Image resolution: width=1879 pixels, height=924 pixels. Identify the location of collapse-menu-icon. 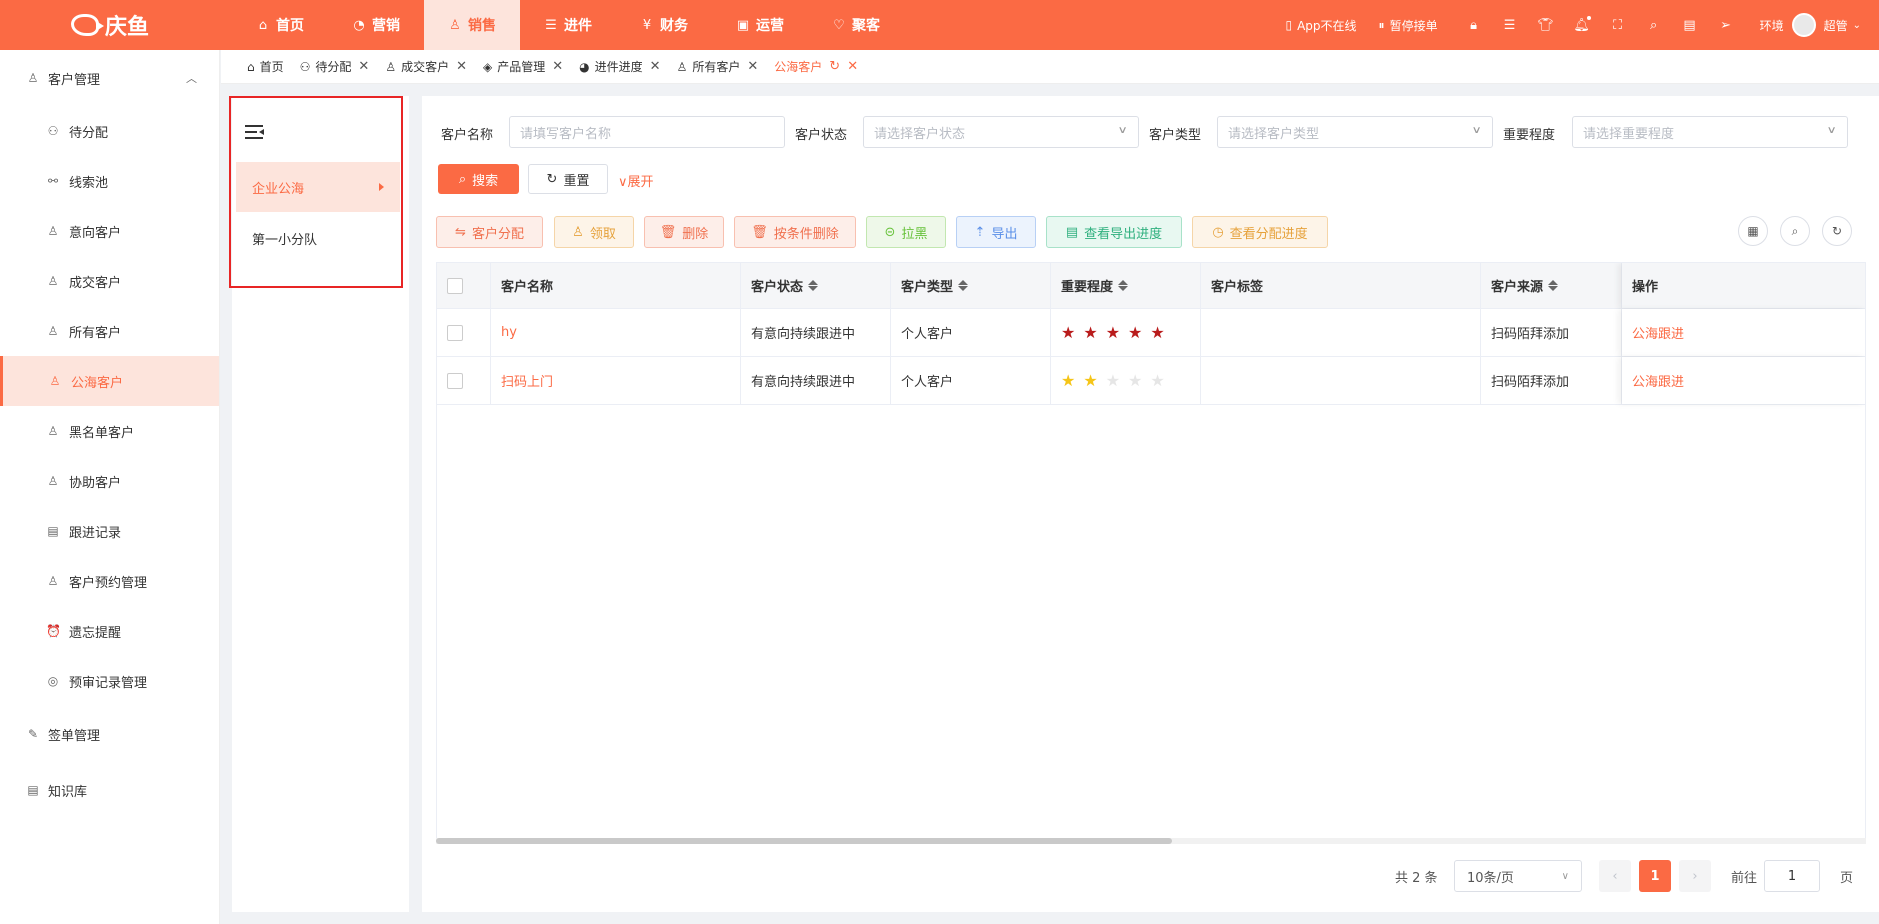
(255, 132).